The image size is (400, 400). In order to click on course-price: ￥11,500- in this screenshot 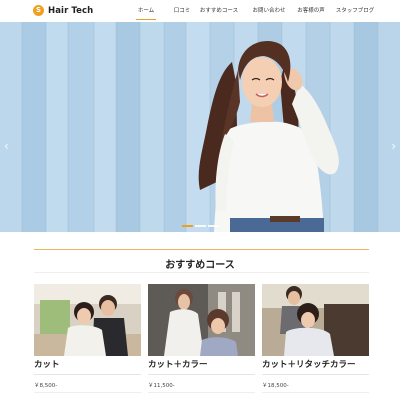, I will do `click(161, 386)`.